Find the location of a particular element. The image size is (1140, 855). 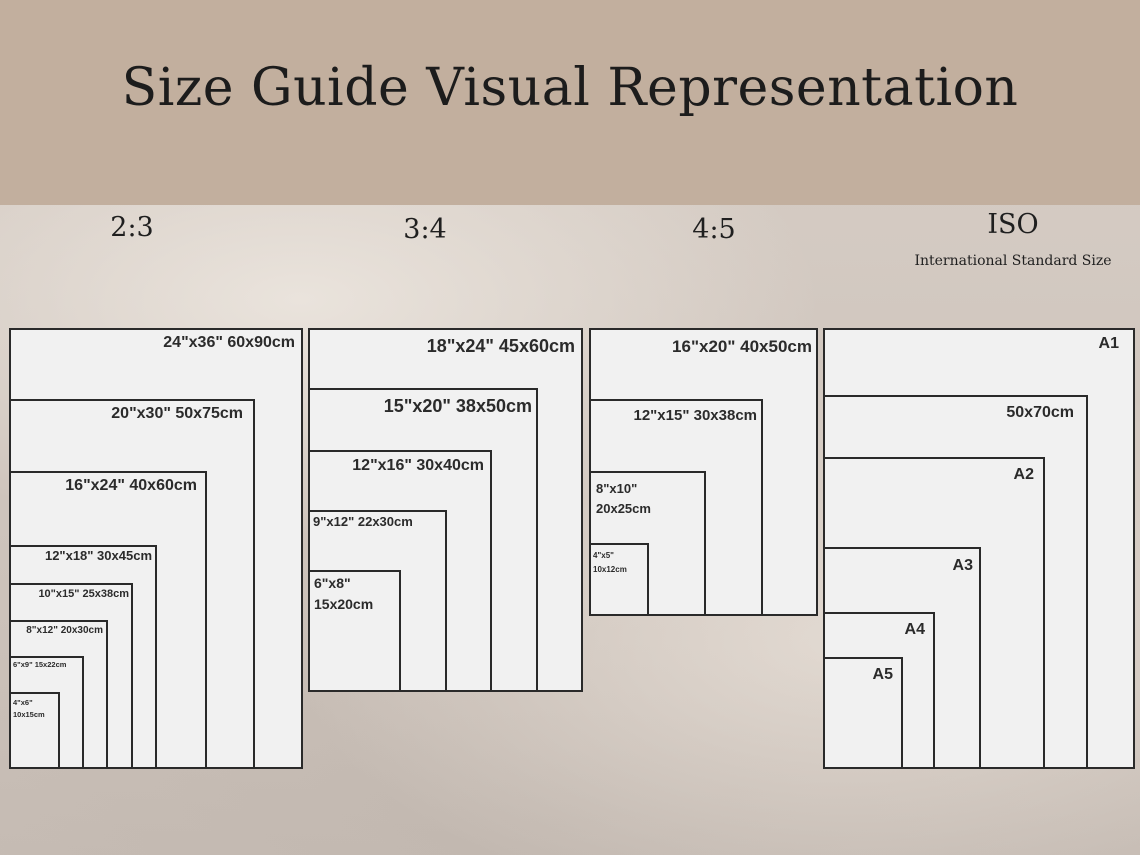

size-label: 16"x24" 40x60cm is located at coordinates (131, 485).